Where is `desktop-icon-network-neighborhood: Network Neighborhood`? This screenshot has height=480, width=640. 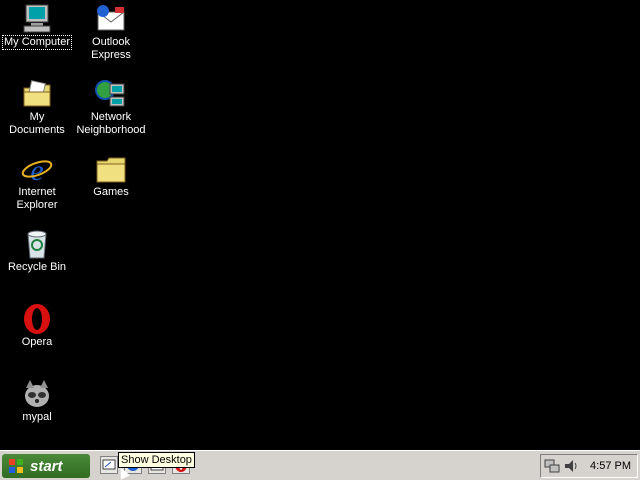 desktop-icon-network-neighborhood: Network Neighborhood is located at coordinates (111, 107).